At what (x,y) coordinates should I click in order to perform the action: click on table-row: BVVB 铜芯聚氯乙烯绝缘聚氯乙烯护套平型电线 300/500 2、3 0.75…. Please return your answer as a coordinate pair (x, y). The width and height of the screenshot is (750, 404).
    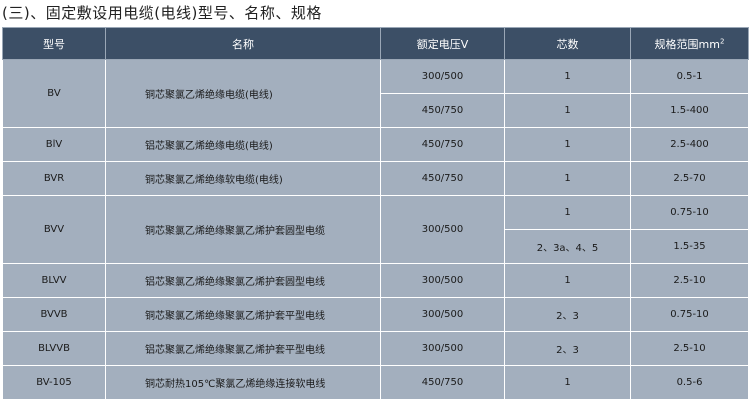
    Looking at the image, I should click on (375, 314).